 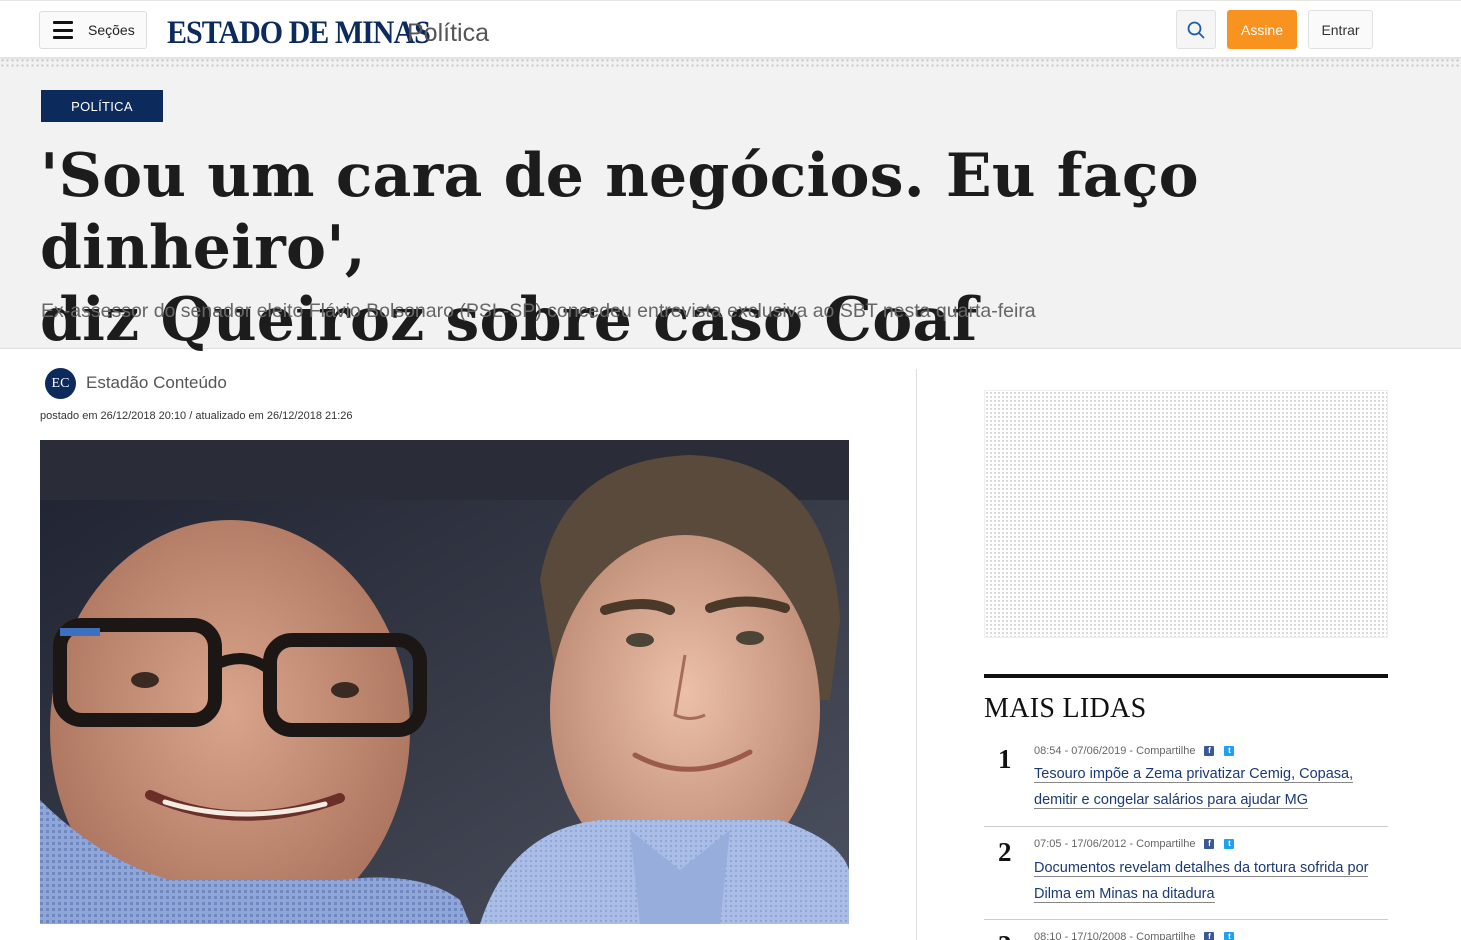 I want to click on most-read-meta: 08:10 - 17/10/2008 - Compartilhe f t, so click(x=1134, y=935).